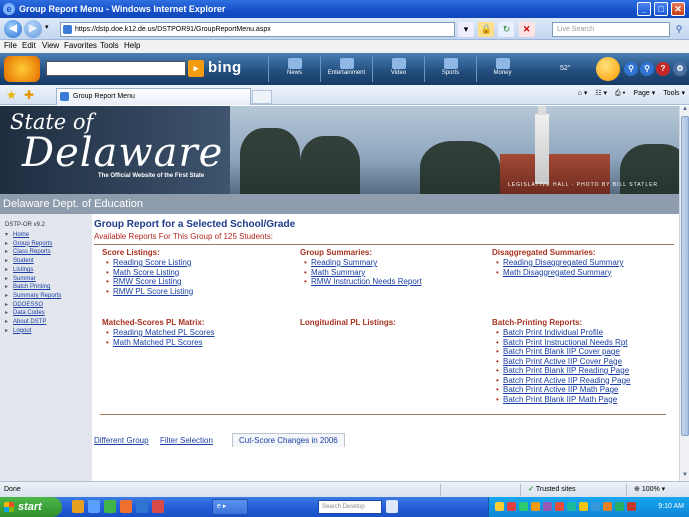 The image size is (689, 517). Describe the element at coordinates (560, 273) in the screenshot. I see `math-disaggregated-link: Math Disaggregated Summary` at that location.